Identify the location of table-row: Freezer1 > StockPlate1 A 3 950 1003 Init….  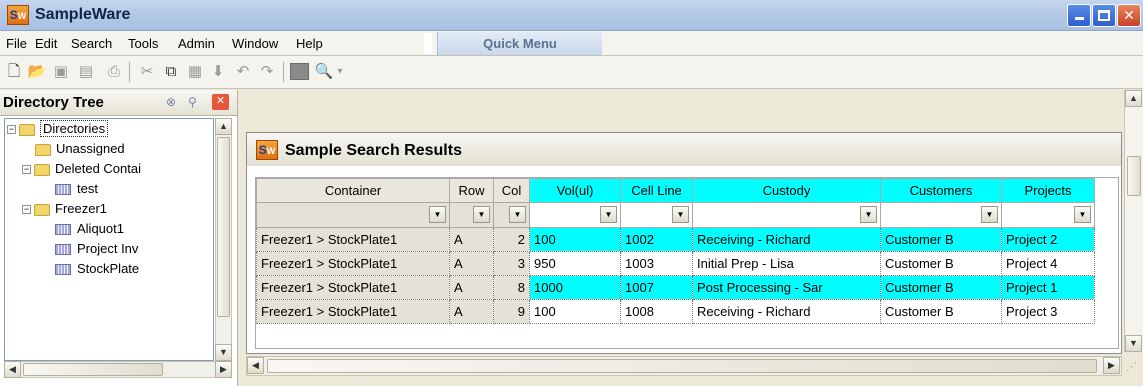
(675, 263).